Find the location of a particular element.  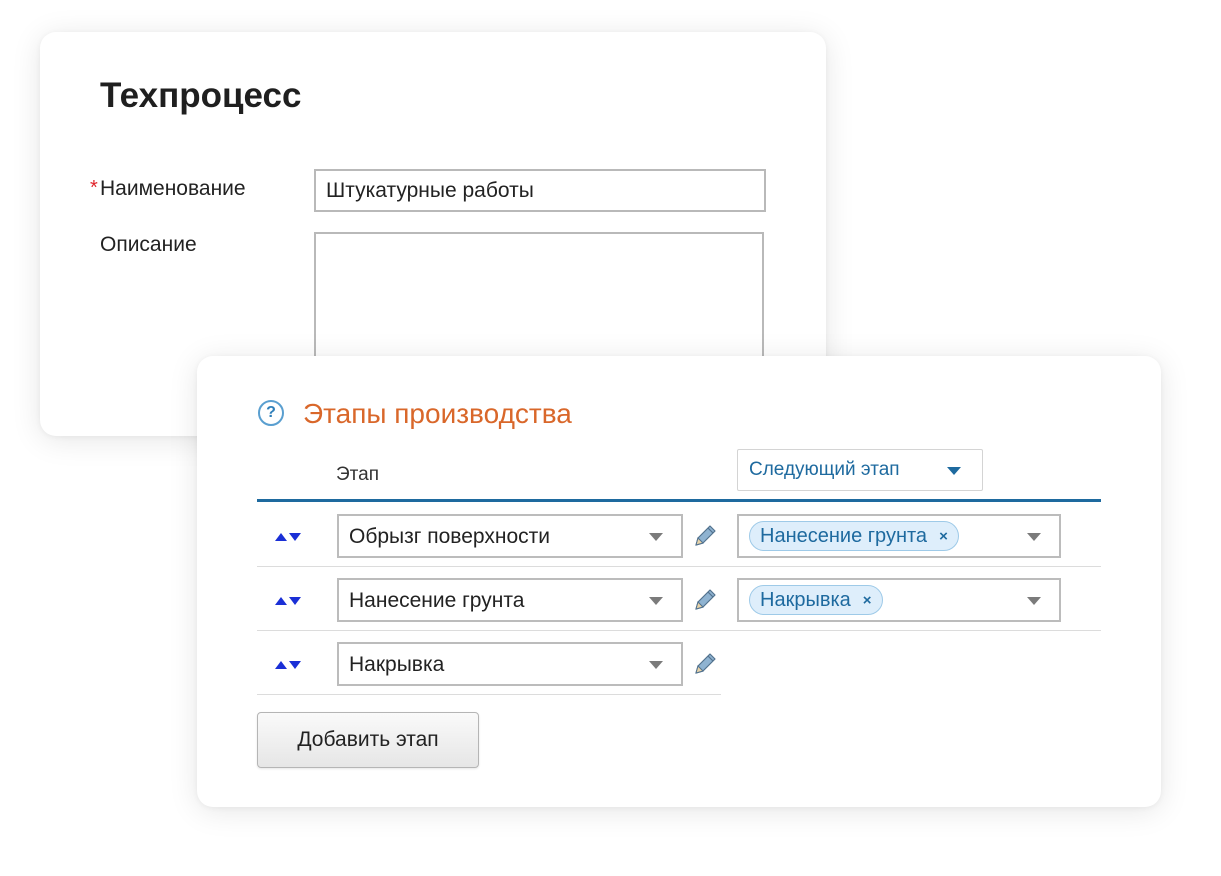

stage-column-header: Этап is located at coordinates (358, 474).